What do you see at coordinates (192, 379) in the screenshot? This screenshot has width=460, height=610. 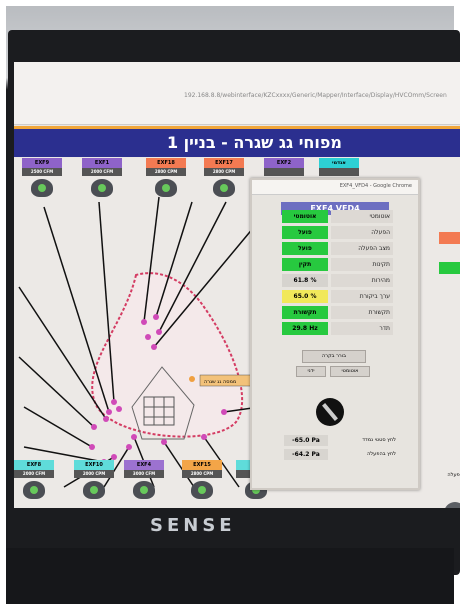 I see `orange-sensor` at bounding box center [192, 379].